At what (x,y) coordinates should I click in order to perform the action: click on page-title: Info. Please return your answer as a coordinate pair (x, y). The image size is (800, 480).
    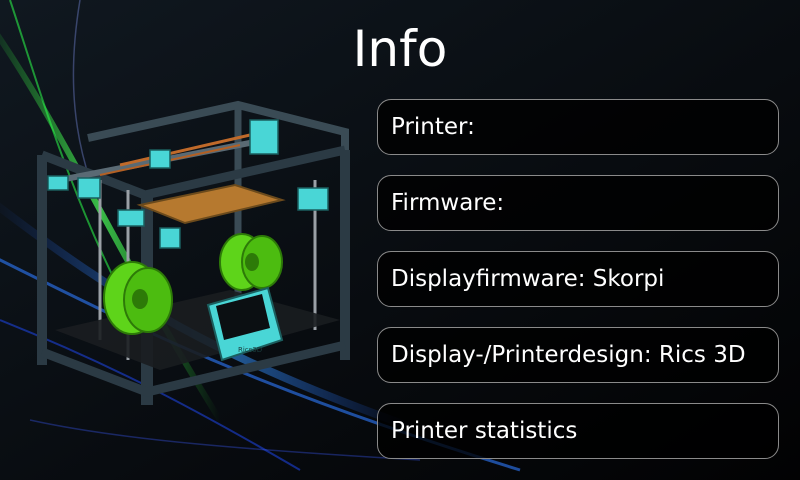
    Looking at the image, I should click on (400, 49).